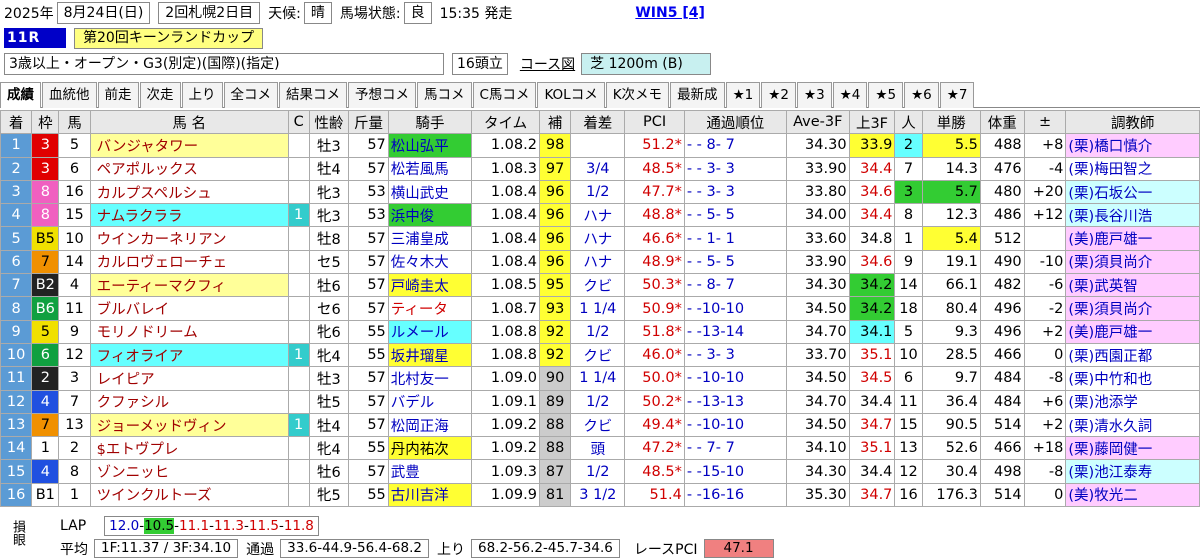 Image resolution: width=1200 pixels, height=558 pixels. What do you see at coordinates (778, 94) in the screenshot?
I see `tab-14: ★2` at bounding box center [778, 94].